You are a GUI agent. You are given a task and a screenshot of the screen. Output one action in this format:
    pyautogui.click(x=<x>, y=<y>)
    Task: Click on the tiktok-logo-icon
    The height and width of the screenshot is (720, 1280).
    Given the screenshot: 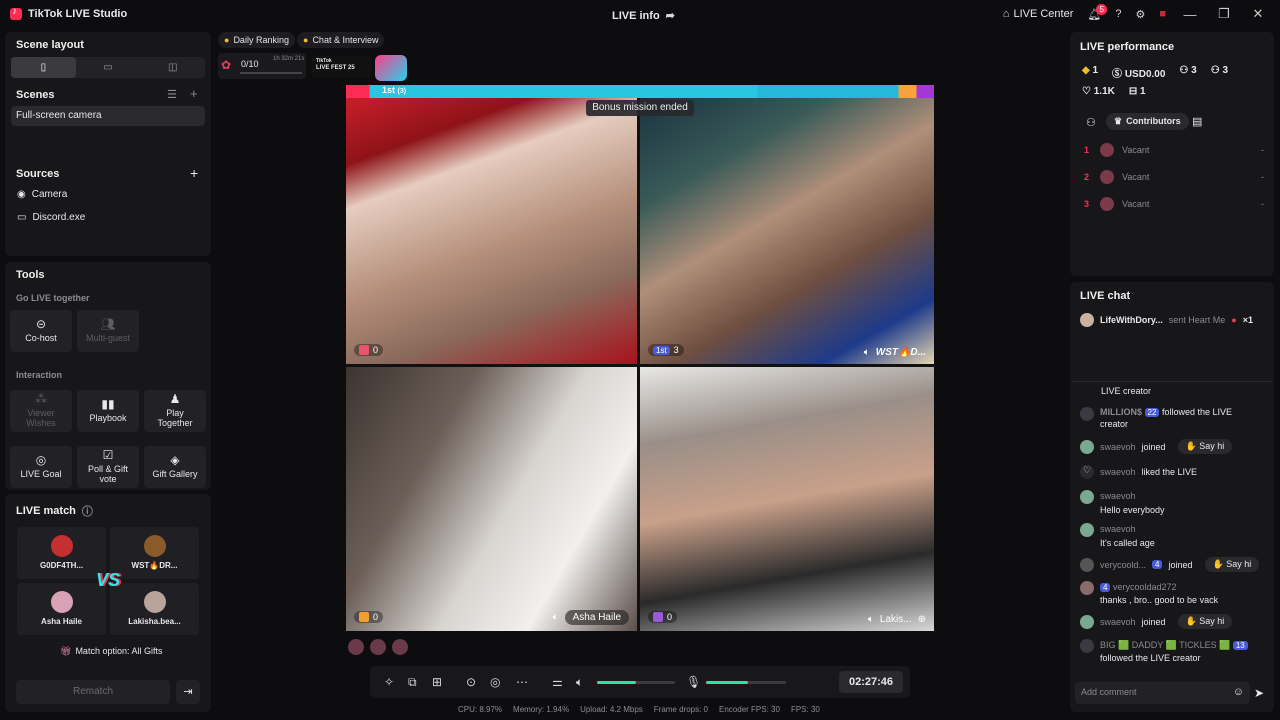 What is the action you would take?
    pyautogui.click(x=16, y=13)
    